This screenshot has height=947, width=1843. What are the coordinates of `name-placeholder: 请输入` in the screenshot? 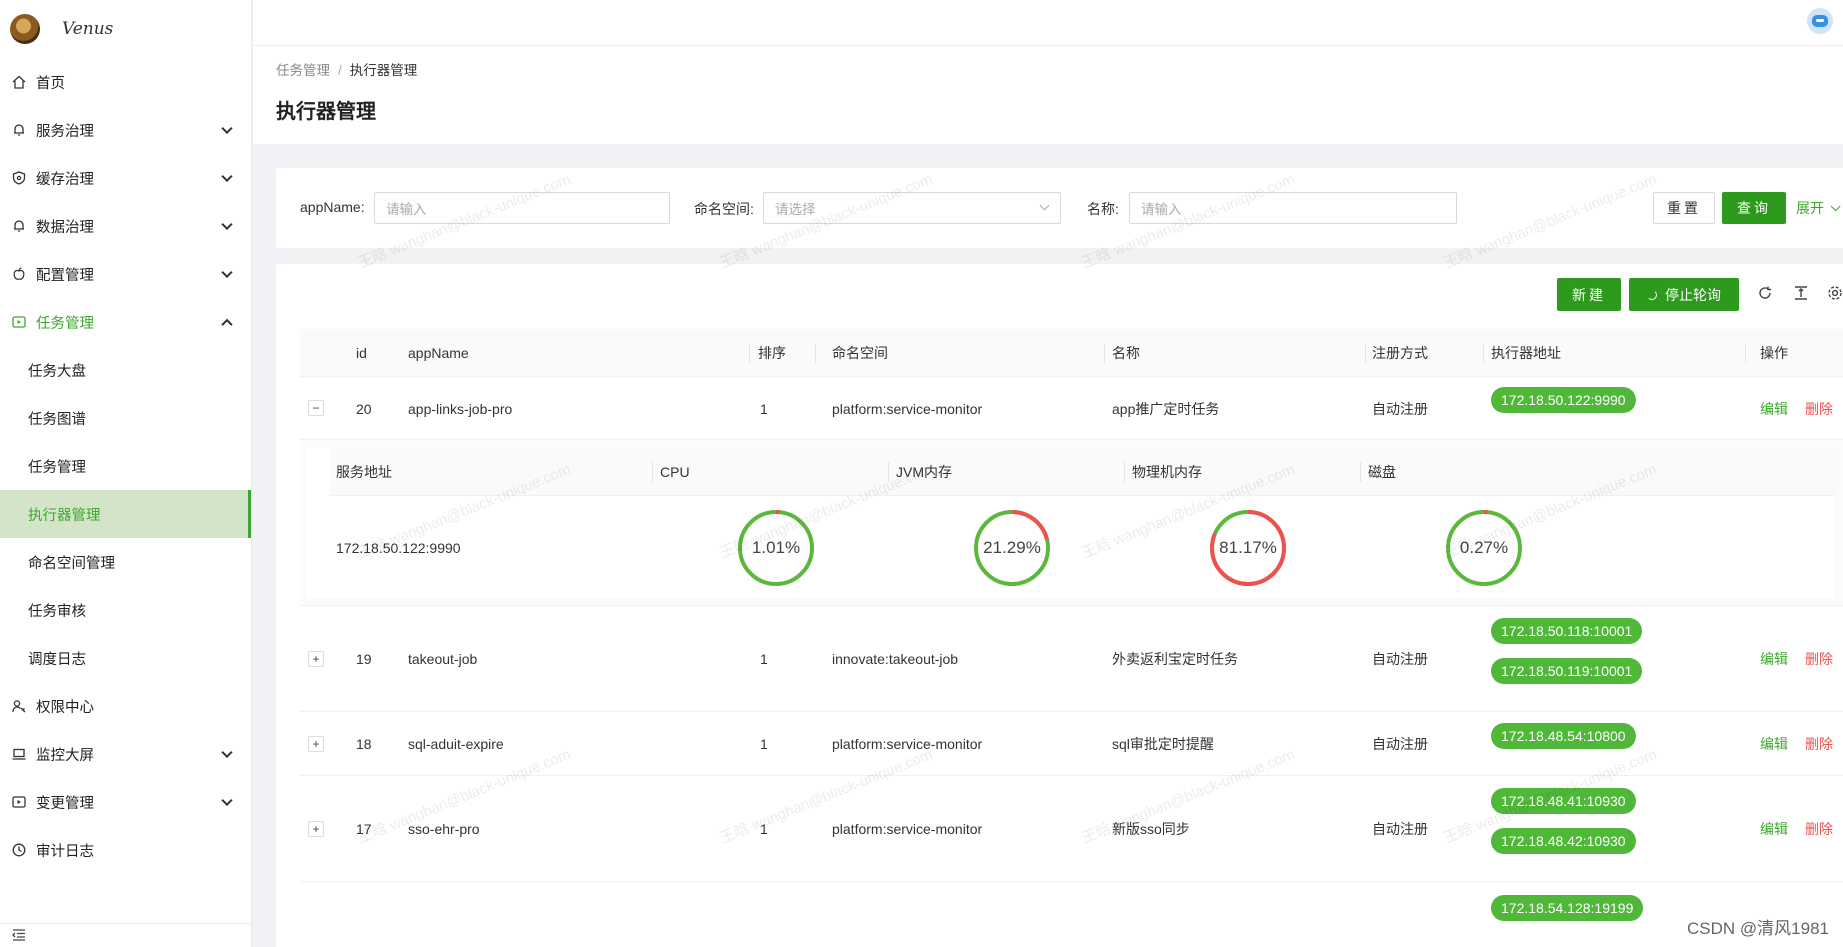 It's located at (1161, 209).